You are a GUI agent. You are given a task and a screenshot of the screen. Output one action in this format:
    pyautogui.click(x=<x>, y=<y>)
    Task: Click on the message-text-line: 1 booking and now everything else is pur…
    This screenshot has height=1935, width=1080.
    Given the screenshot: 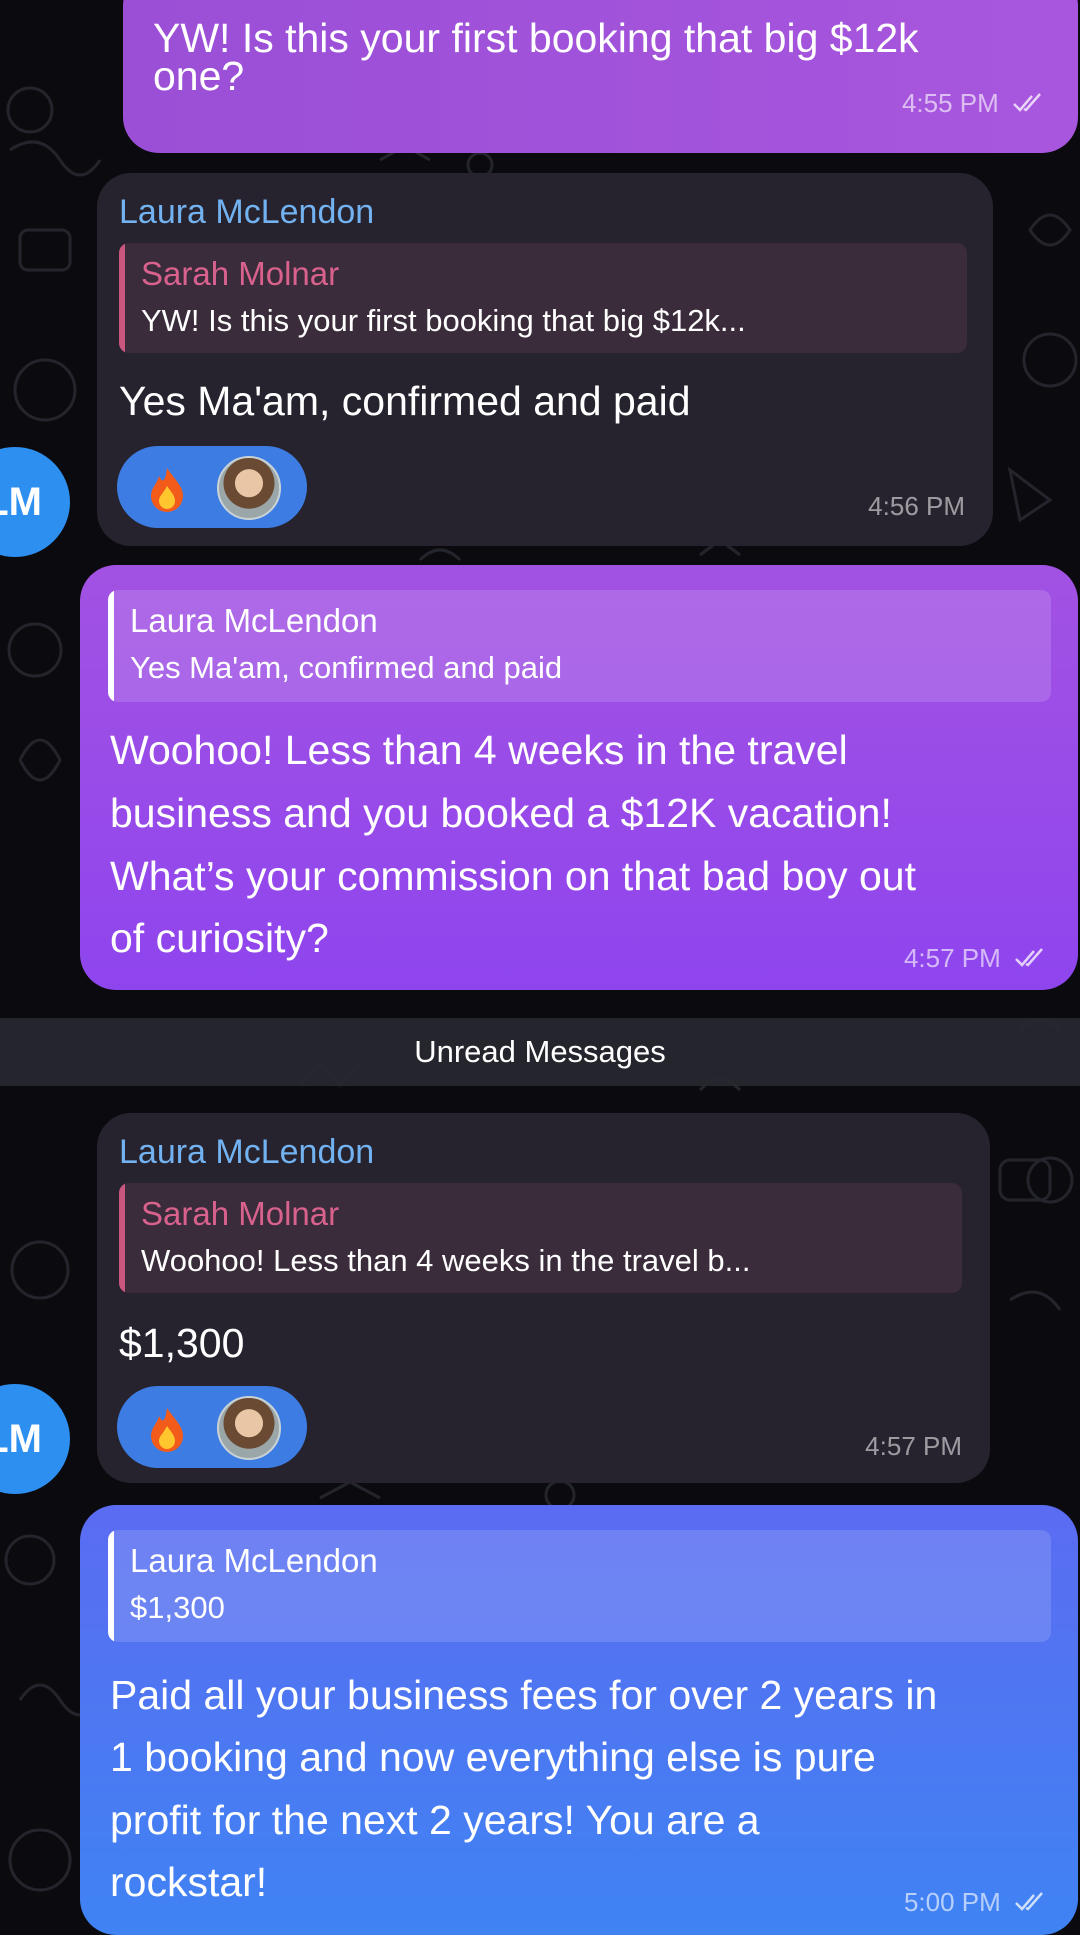 What is the action you would take?
    pyautogui.click(x=493, y=1757)
    